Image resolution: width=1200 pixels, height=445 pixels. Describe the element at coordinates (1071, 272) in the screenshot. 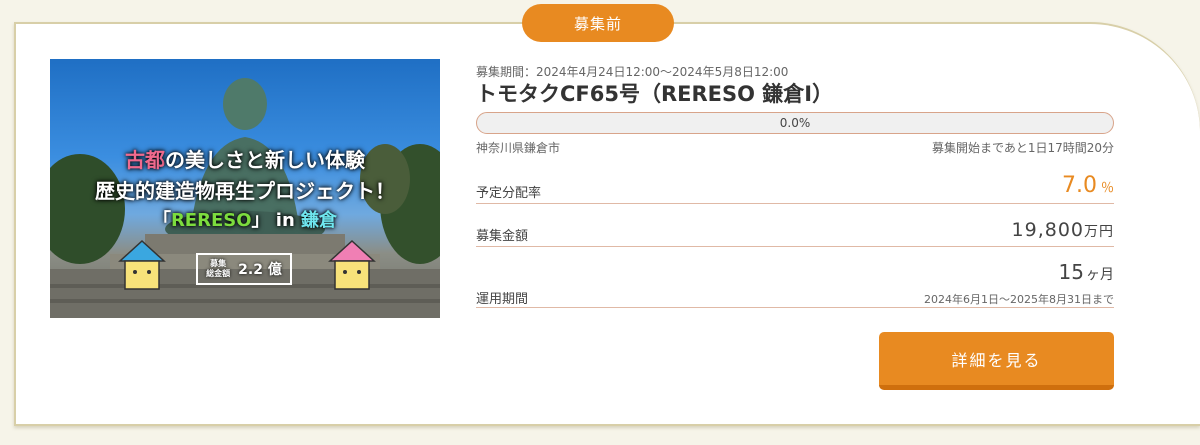

I see `term-value: 15` at that location.